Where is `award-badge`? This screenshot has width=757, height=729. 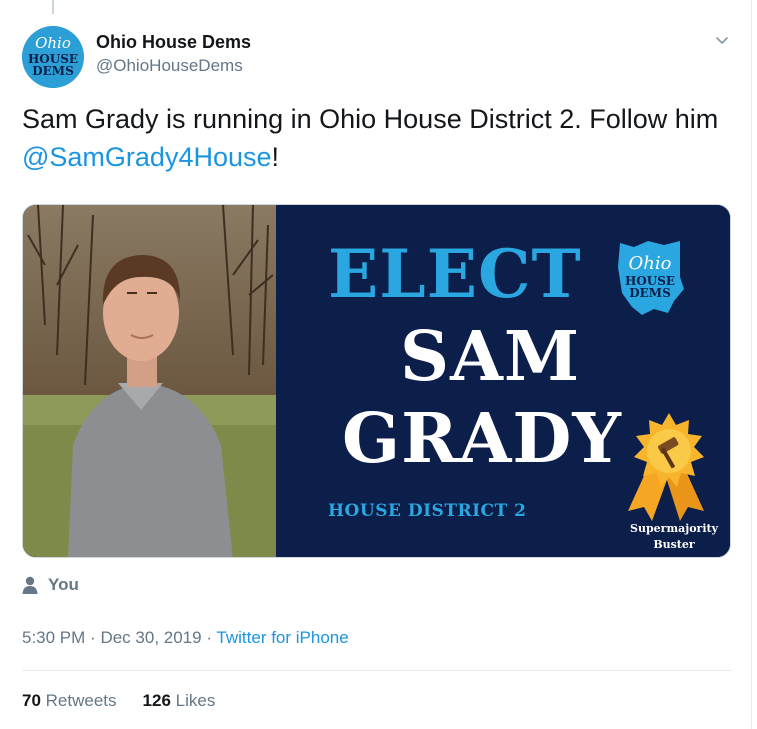 award-badge is located at coordinates (669, 467).